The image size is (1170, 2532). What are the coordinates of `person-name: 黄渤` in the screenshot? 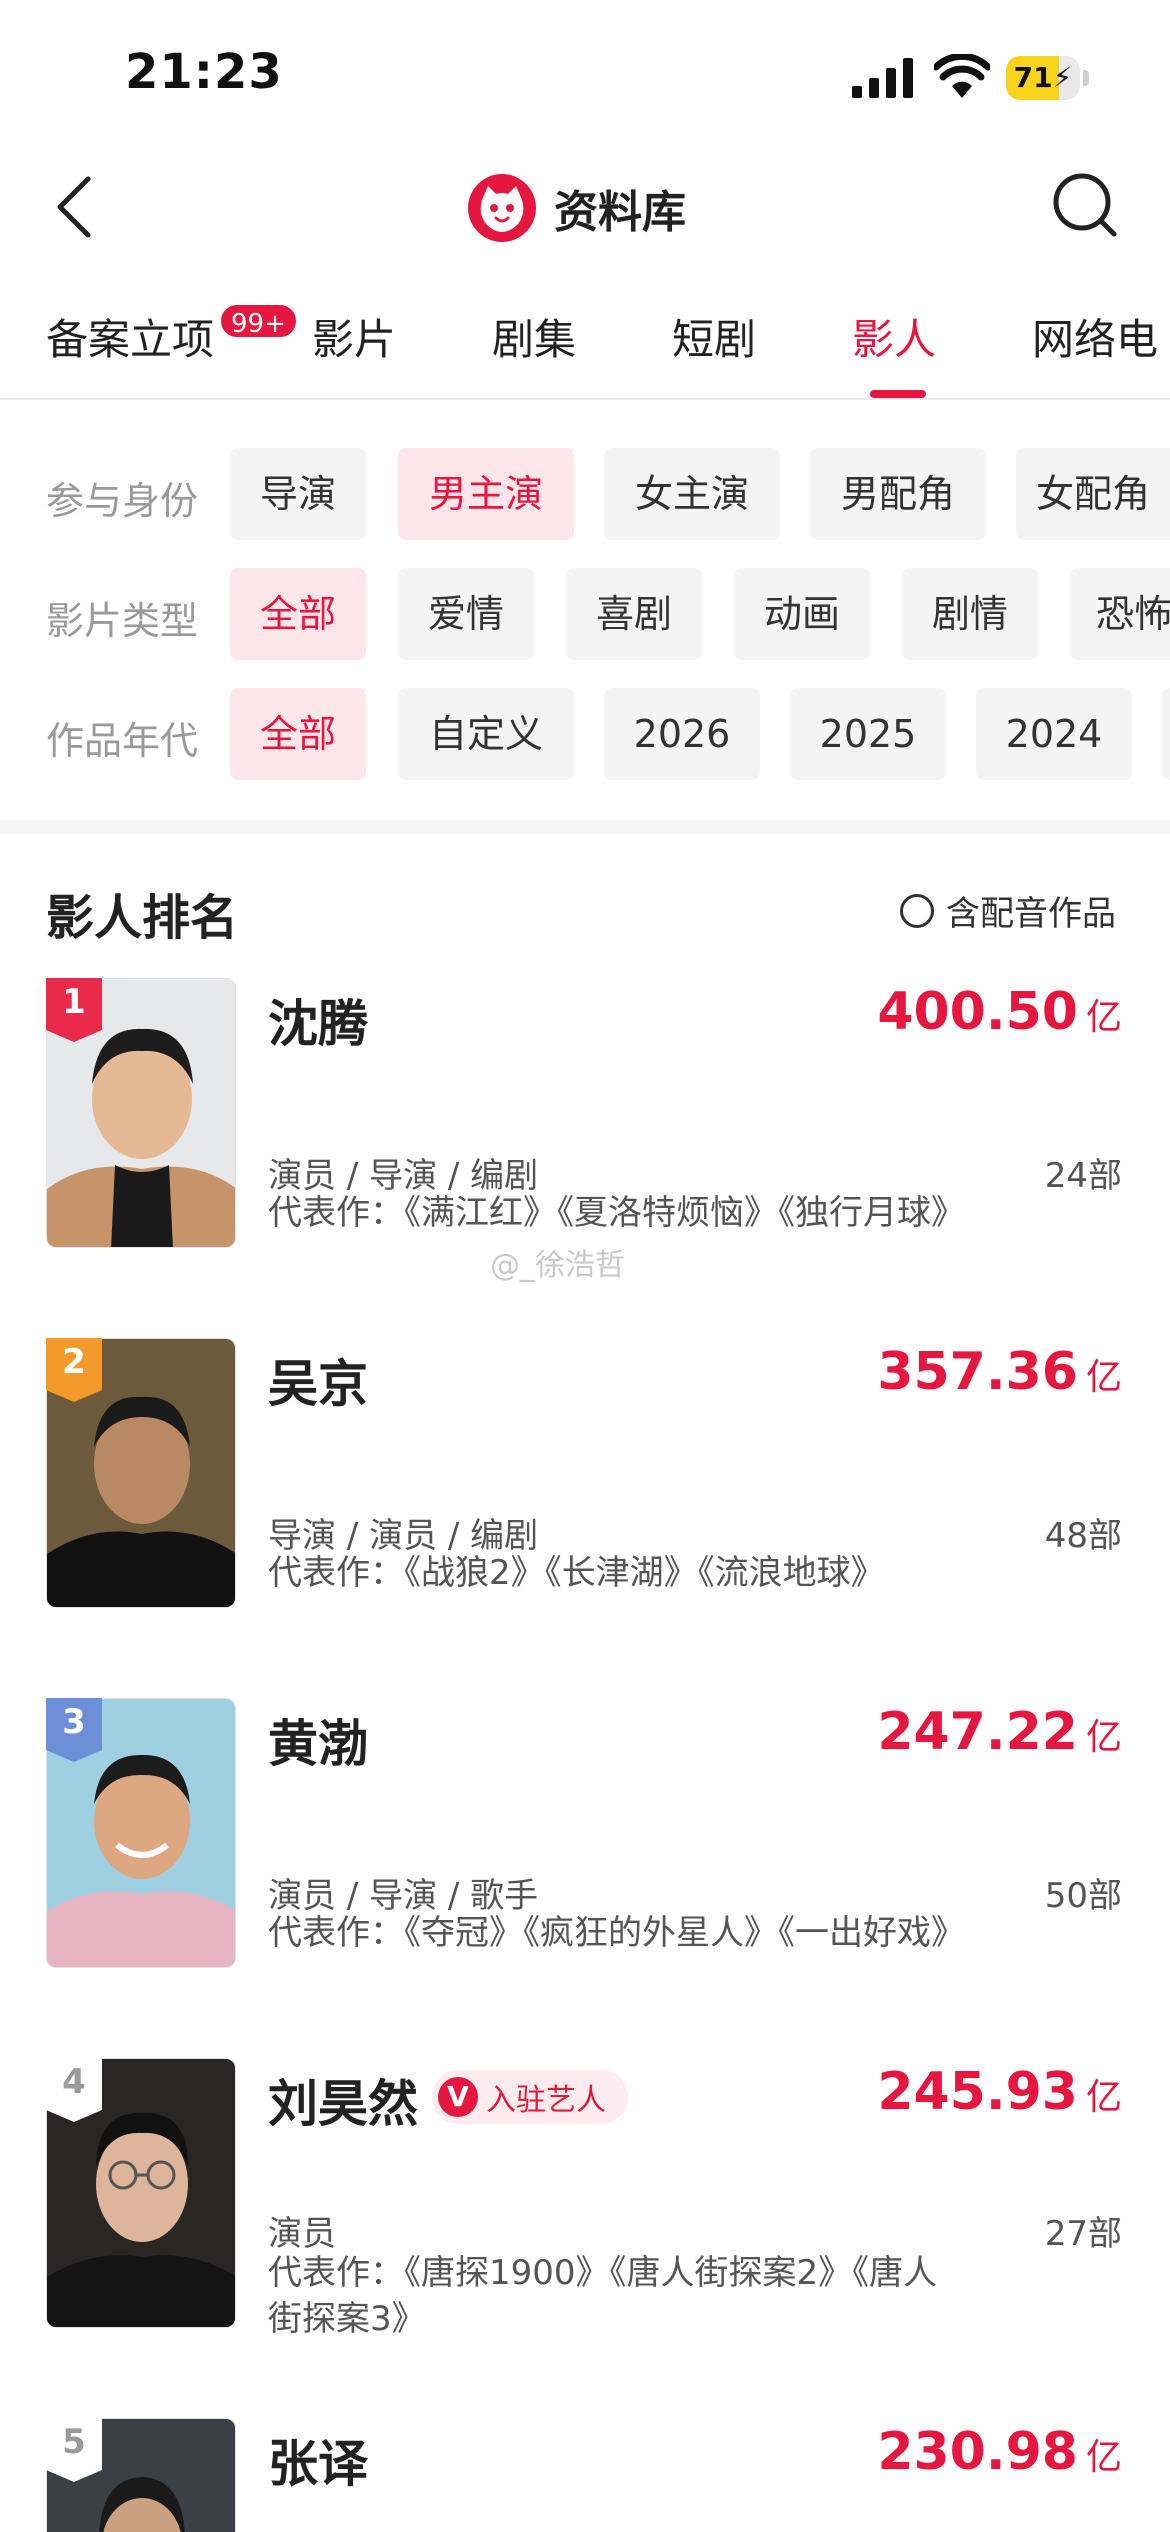 It's located at (318, 1744).